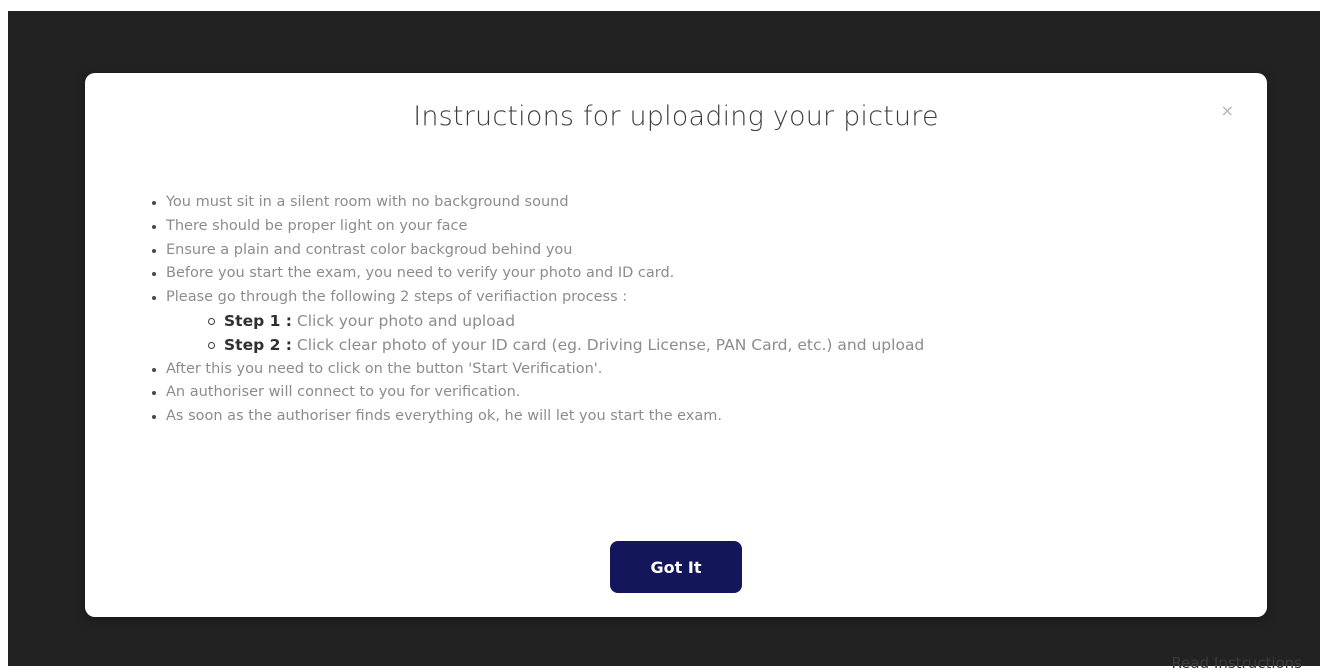 Image resolution: width=1328 pixels, height=672 pixels. Describe the element at coordinates (258, 344) in the screenshot. I see `step-label: Step 2 :` at that location.